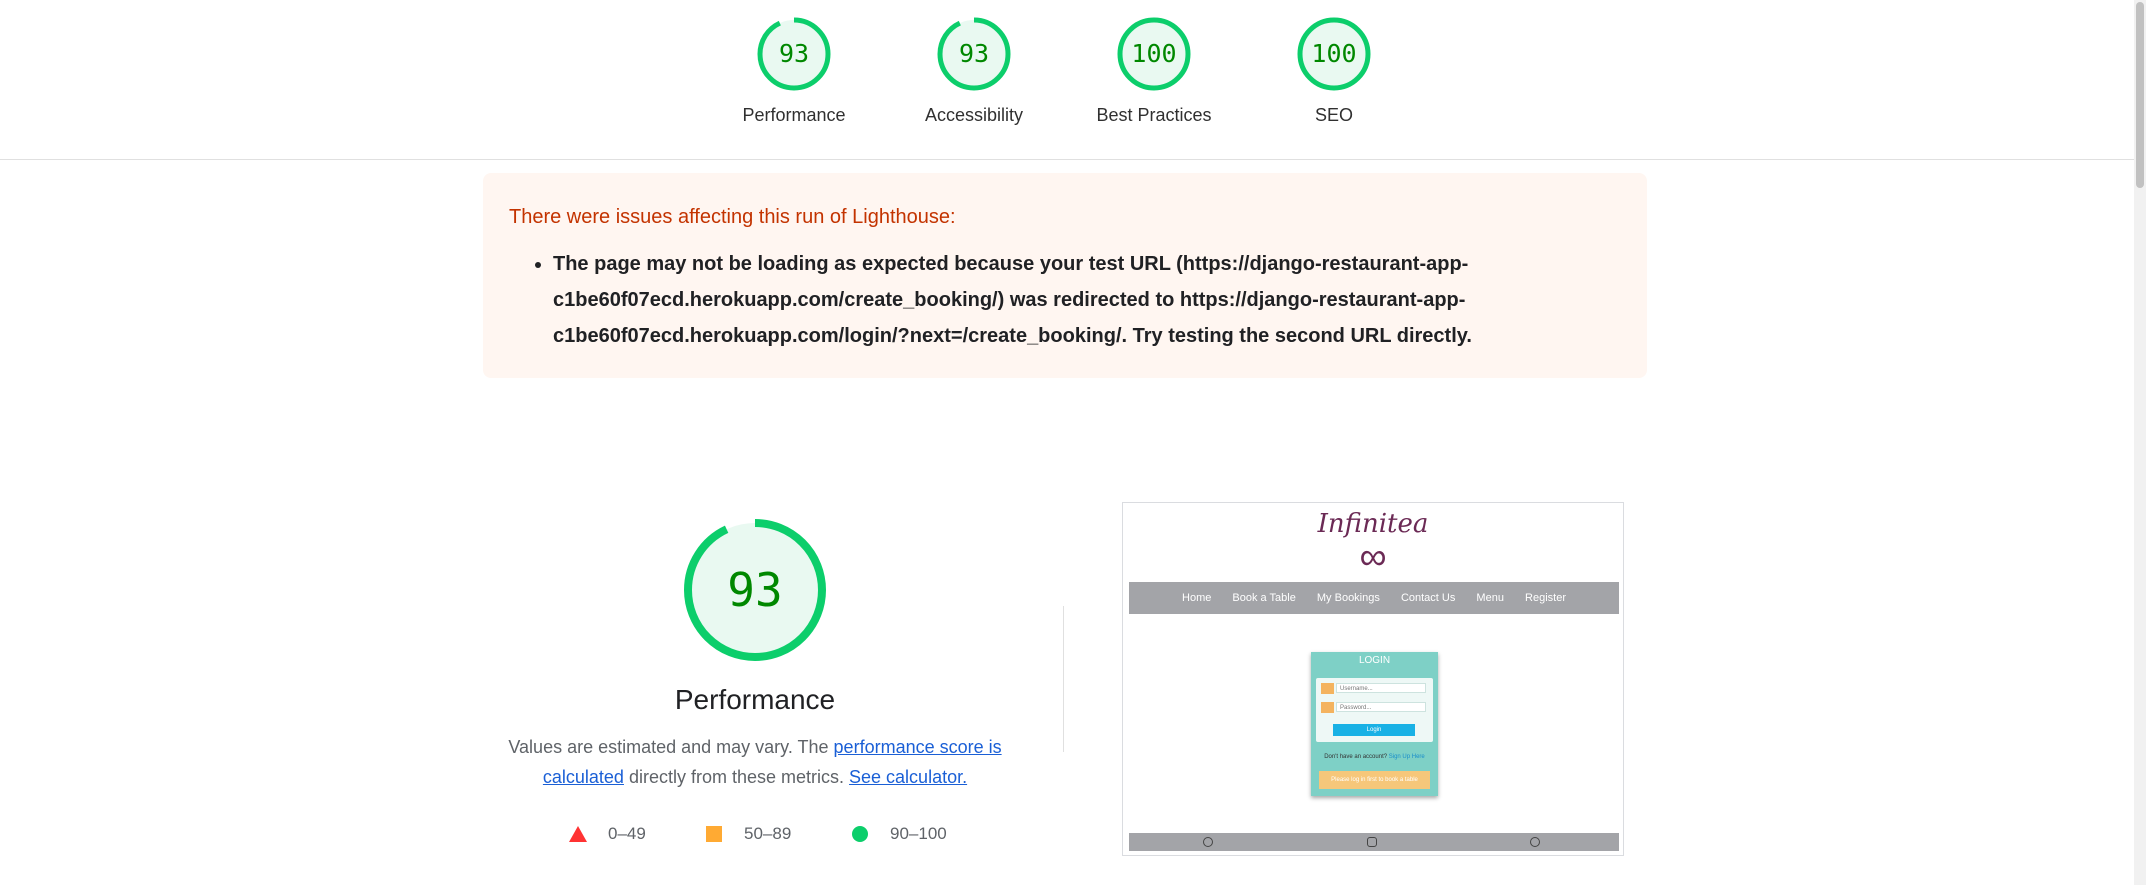 This screenshot has height=885, width=2146. What do you see at coordinates (2140, 95) in the screenshot?
I see `scrollbar-thumb` at bounding box center [2140, 95].